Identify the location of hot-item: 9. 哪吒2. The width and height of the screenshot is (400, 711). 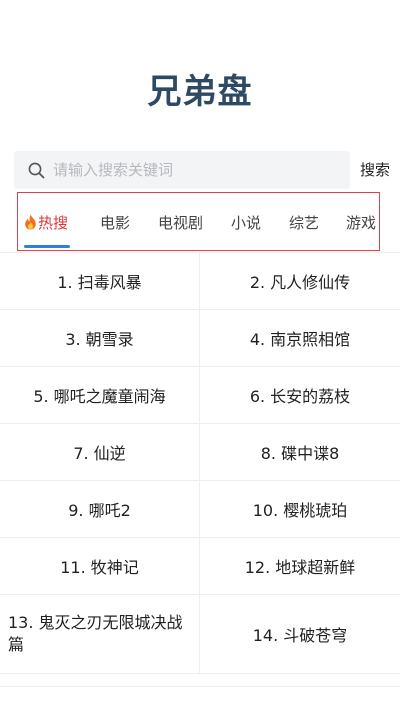
(100, 509).